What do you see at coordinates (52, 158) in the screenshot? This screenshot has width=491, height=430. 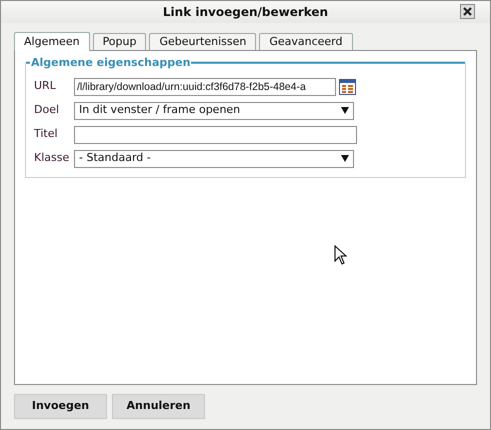 I see `field-label: Klasse` at bounding box center [52, 158].